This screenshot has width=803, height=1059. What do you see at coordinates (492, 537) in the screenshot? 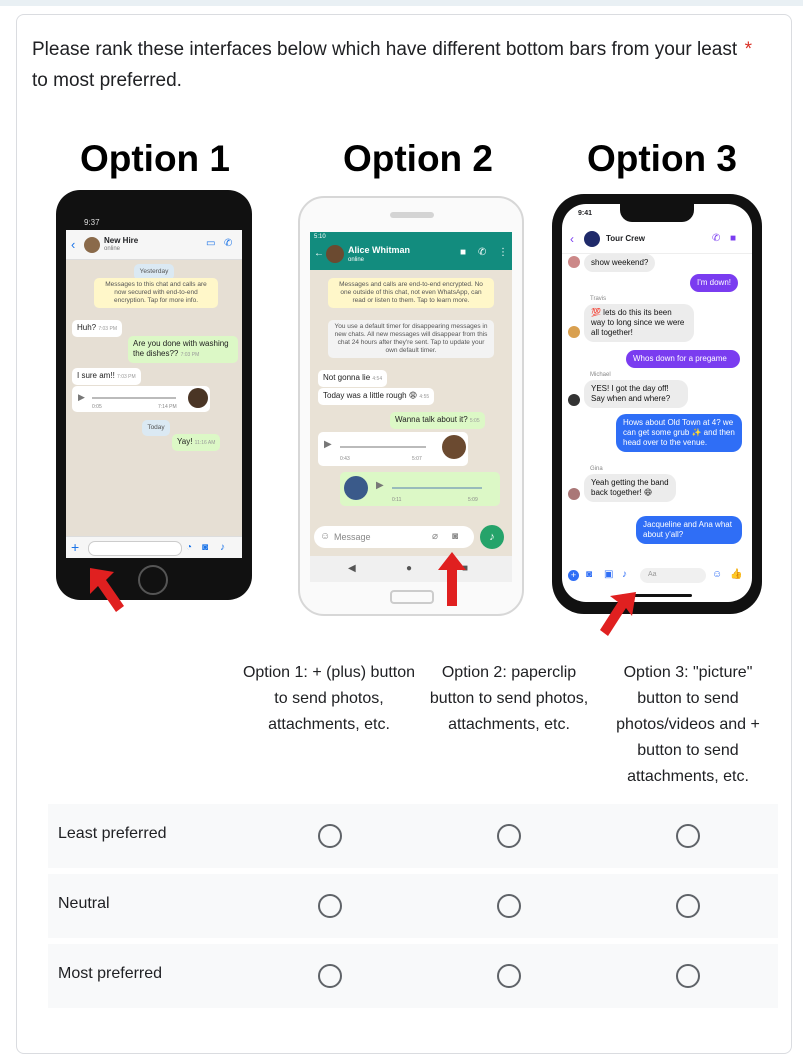
I see `microphone-button: ♪` at bounding box center [492, 537].